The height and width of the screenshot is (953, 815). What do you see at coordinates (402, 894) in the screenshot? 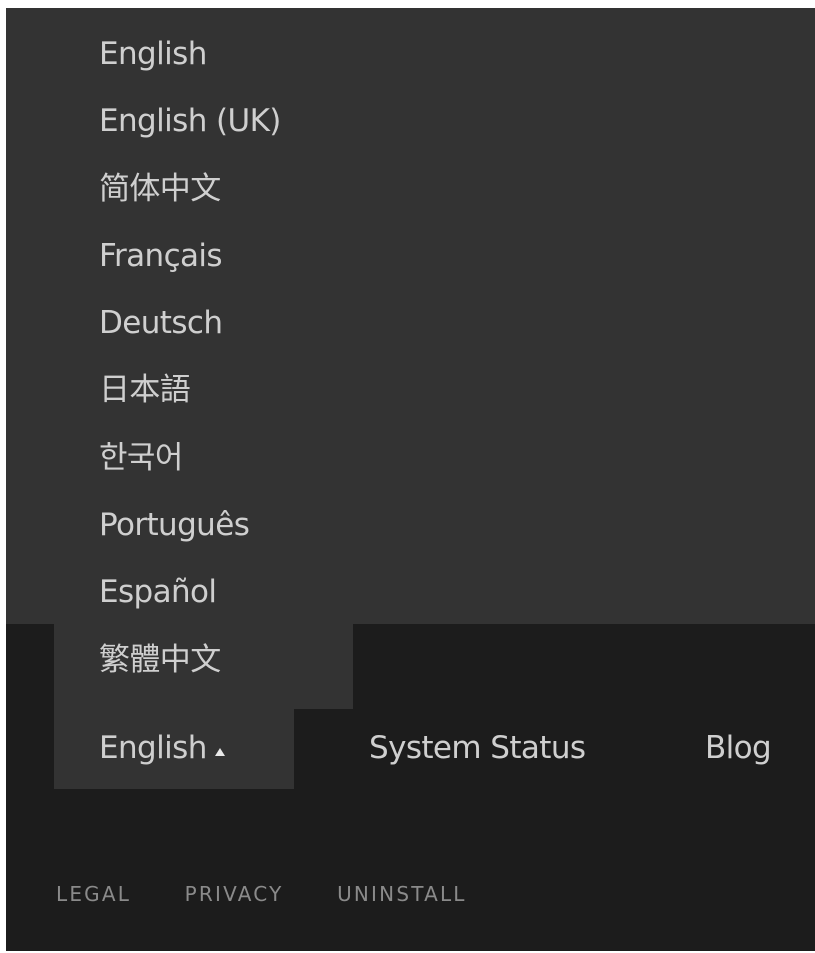
I see `uninstall-link: UNINSTALL` at bounding box center [402, 894].